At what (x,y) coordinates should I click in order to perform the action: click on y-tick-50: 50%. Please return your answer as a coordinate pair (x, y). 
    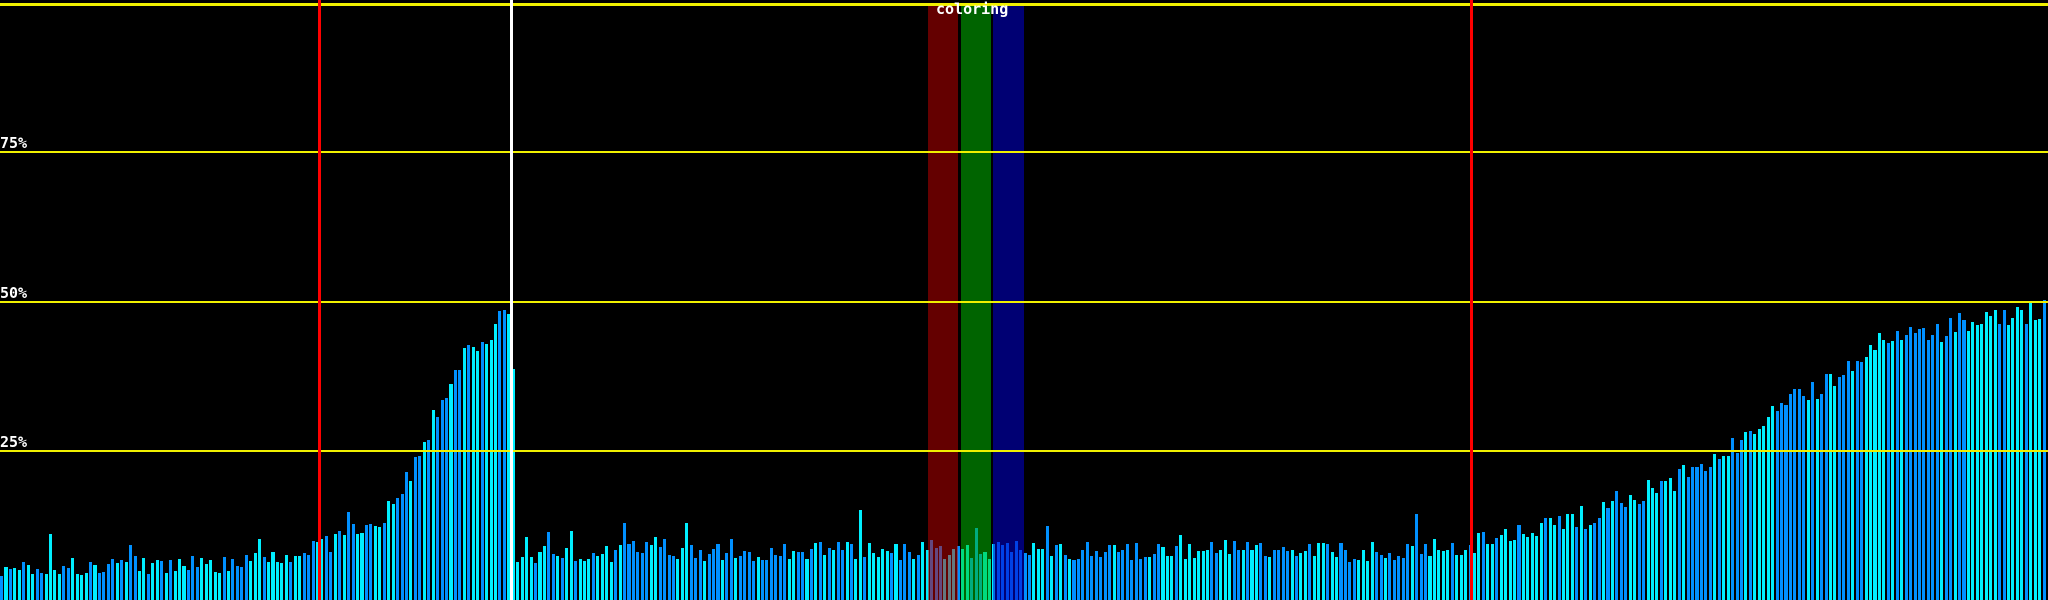
    Looking at the image, I should click on (14, 293).